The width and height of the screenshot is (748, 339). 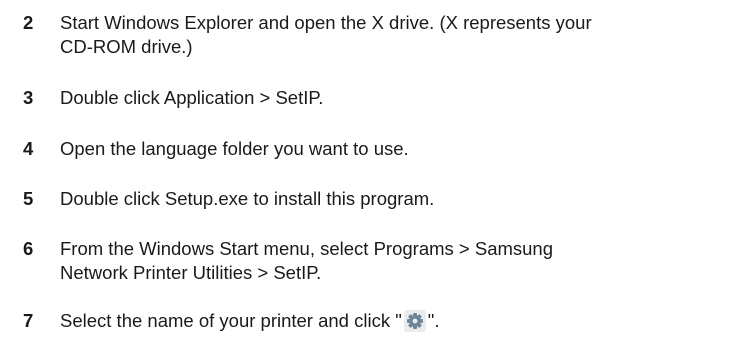 What do you see at coordinates (28, 97) in the screenshot?
I see `step-number: 3` at bounding box center [28, 97].